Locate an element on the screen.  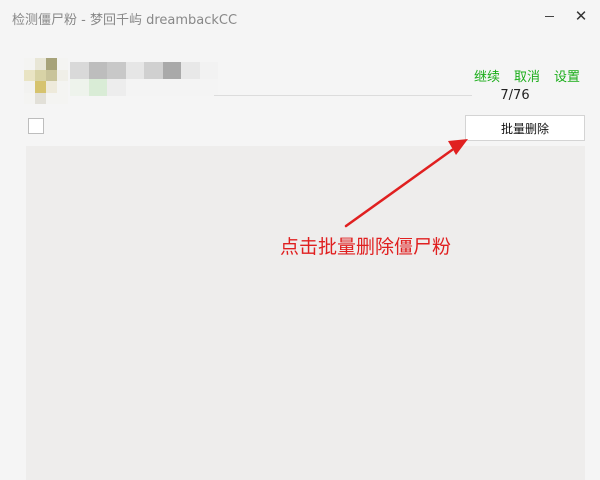
annotation-text: 点击批量删除僵尸粉 is located at coordinates (366, 247).